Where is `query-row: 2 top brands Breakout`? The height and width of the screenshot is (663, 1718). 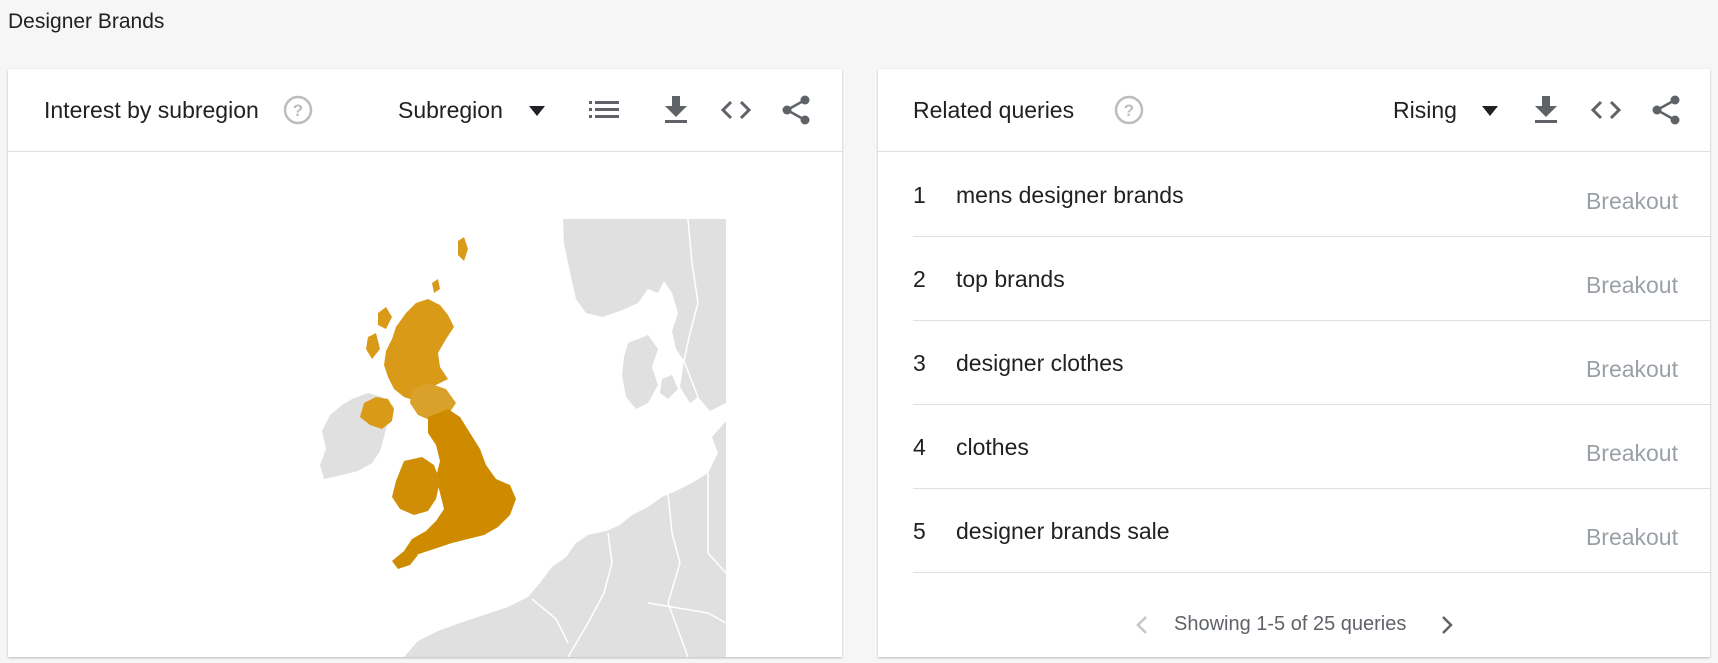 query-row: 2 top brands Breakout is located at coordinates (1311, 279).